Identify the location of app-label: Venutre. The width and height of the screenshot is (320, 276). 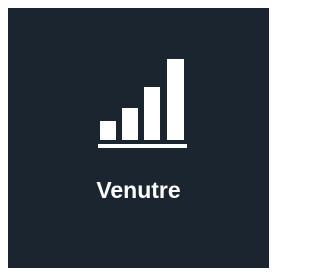
(138, 190).